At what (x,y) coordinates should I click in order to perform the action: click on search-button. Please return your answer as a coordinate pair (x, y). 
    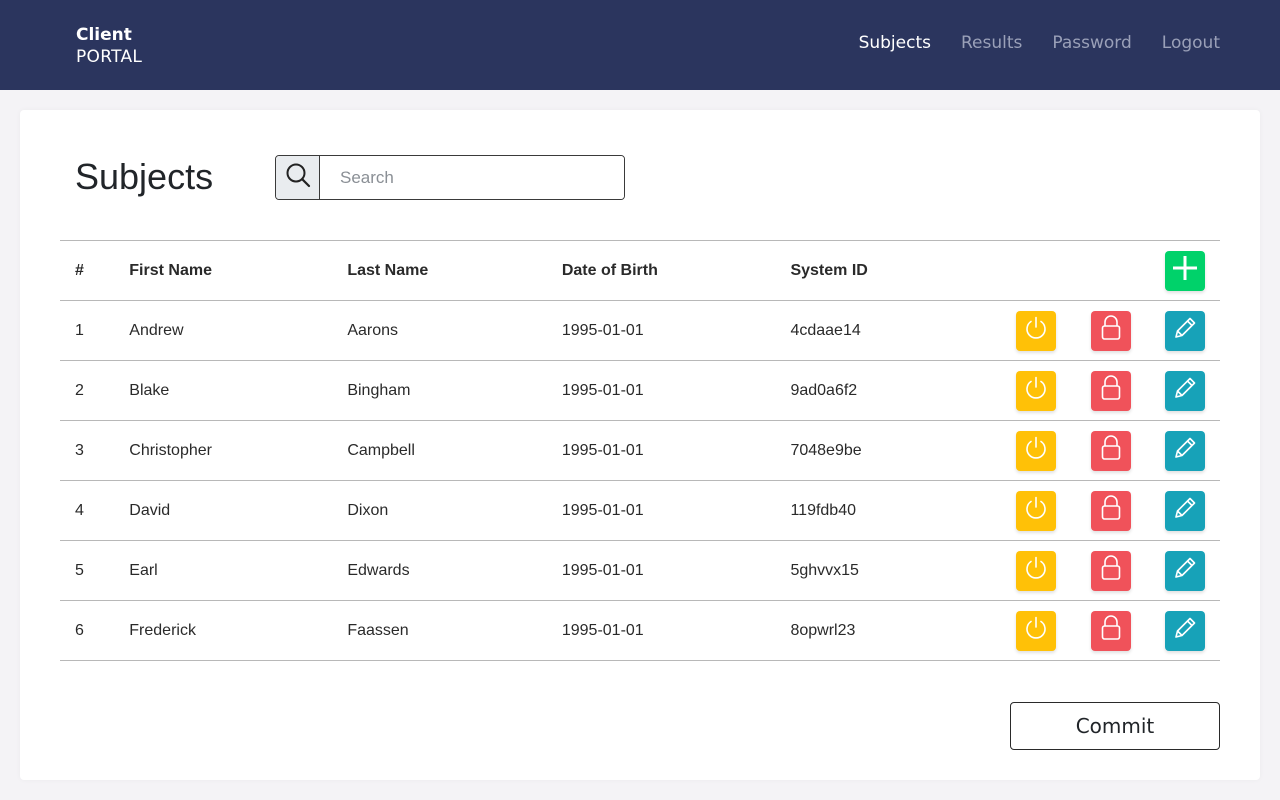
    Looking at the image, I should click on (298, 177).